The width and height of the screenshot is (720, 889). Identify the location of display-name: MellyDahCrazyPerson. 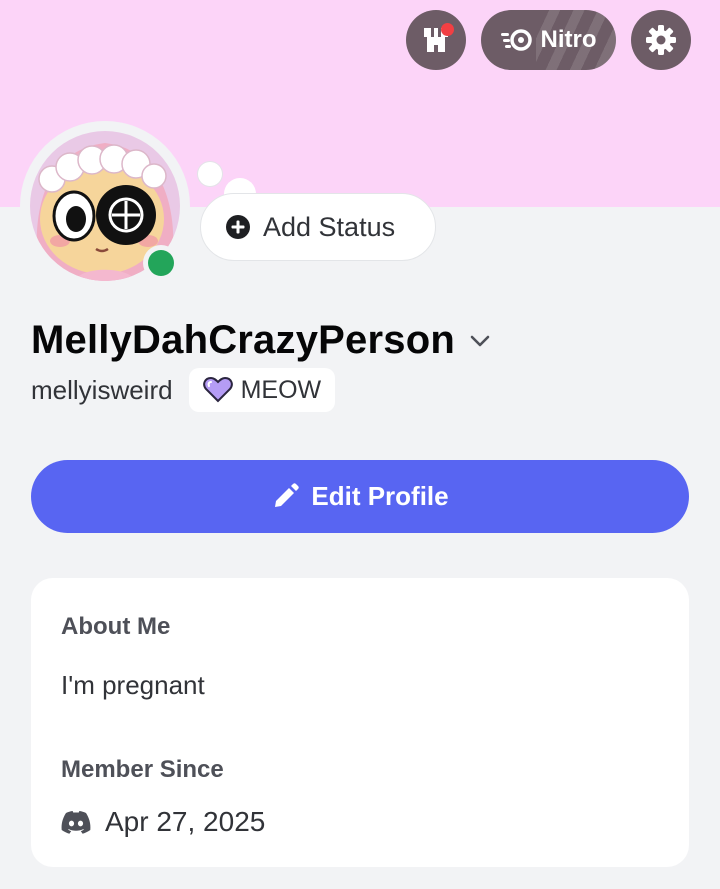
(243, 340).